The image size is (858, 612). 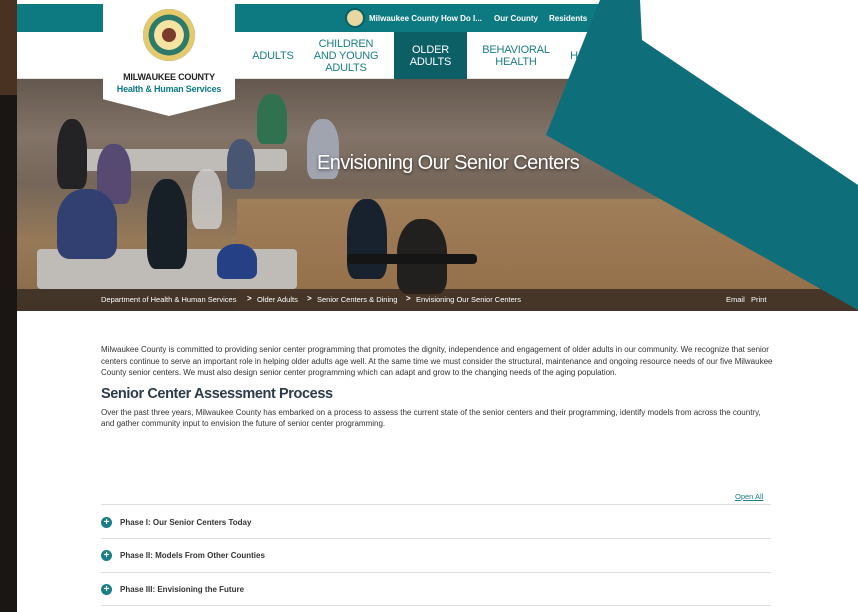 I want to click on accordion-label: Phase I: Our Senior Centers Today, so click(x=186, y=522).